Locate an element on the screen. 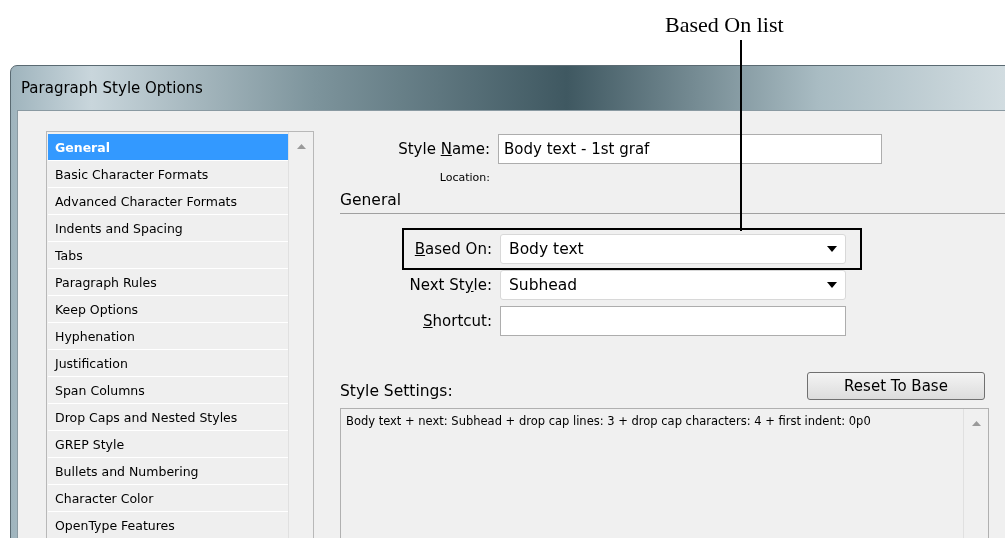 The image size is (1005, 538). field-label: Shortcut: is located at coordinates (457, 321).